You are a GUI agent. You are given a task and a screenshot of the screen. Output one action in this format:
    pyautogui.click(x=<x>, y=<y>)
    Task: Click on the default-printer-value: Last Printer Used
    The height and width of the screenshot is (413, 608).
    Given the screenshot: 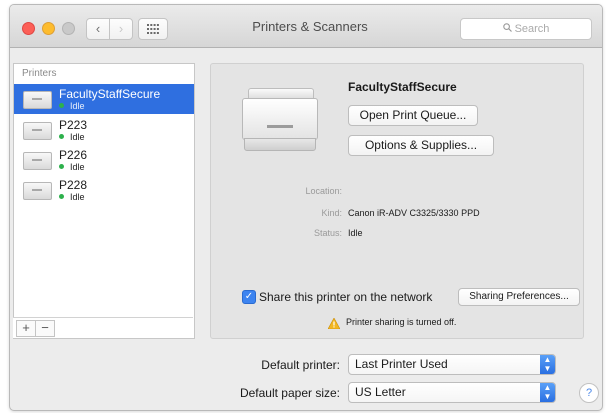 What is the action you would take?
    pyautogui.click(x=401, y=364)
    